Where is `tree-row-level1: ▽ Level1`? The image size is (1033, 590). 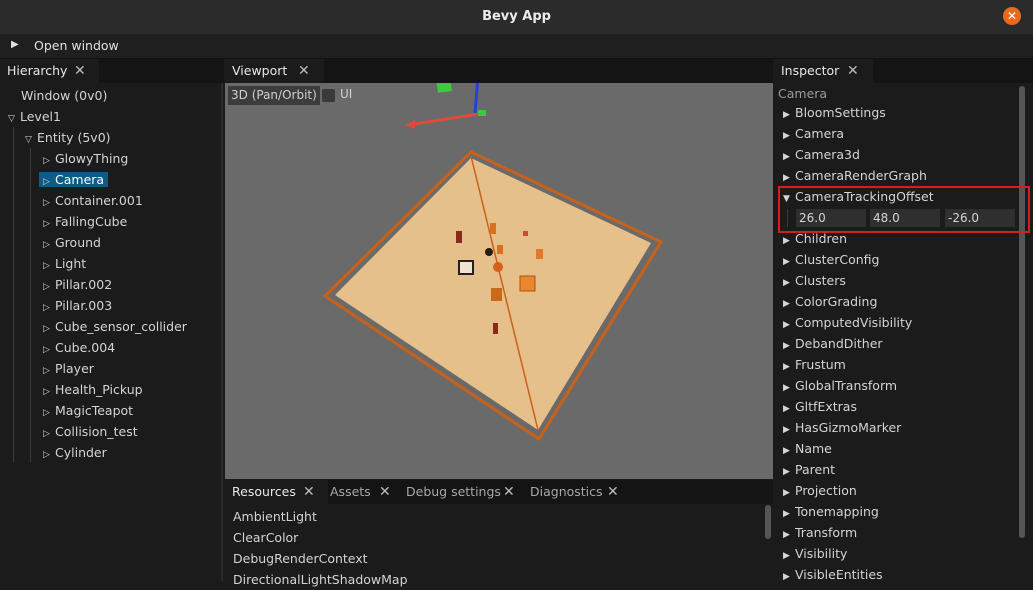 tree-row-level1: ▽ Level1 is located at coordinates (34, 116).